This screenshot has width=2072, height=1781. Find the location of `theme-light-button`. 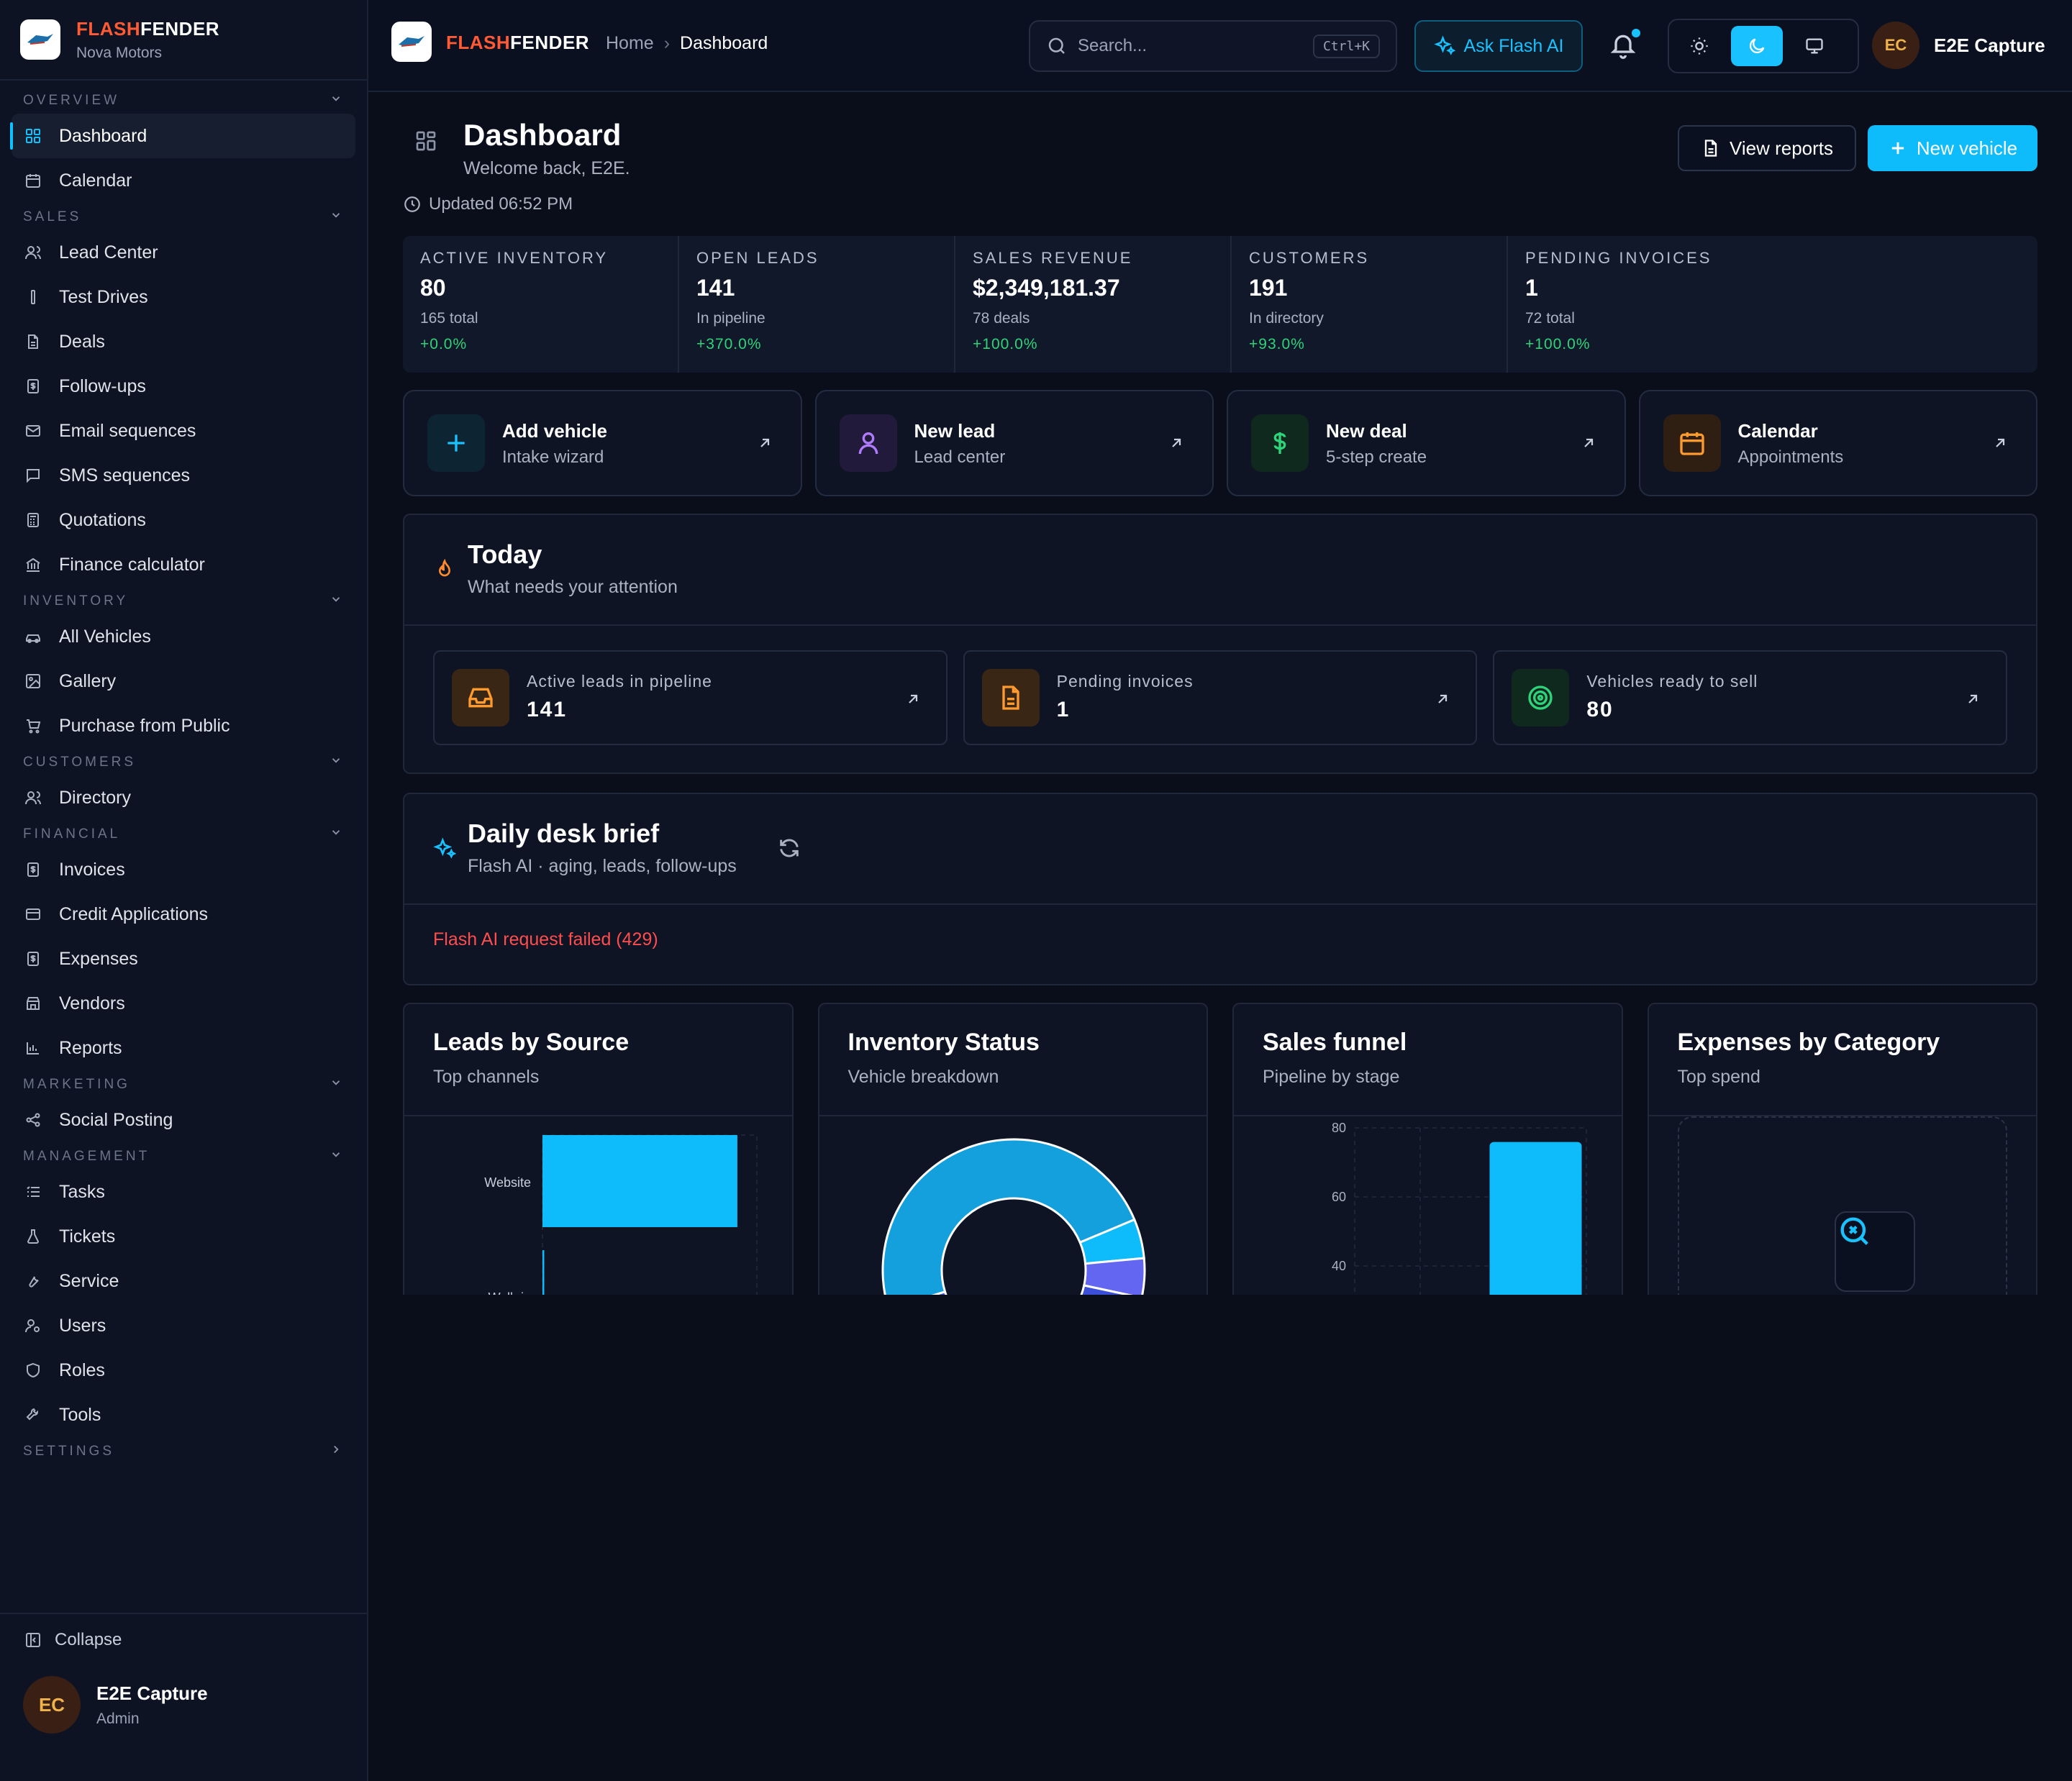

theme-light-button is located at coordinates (1699, 46).